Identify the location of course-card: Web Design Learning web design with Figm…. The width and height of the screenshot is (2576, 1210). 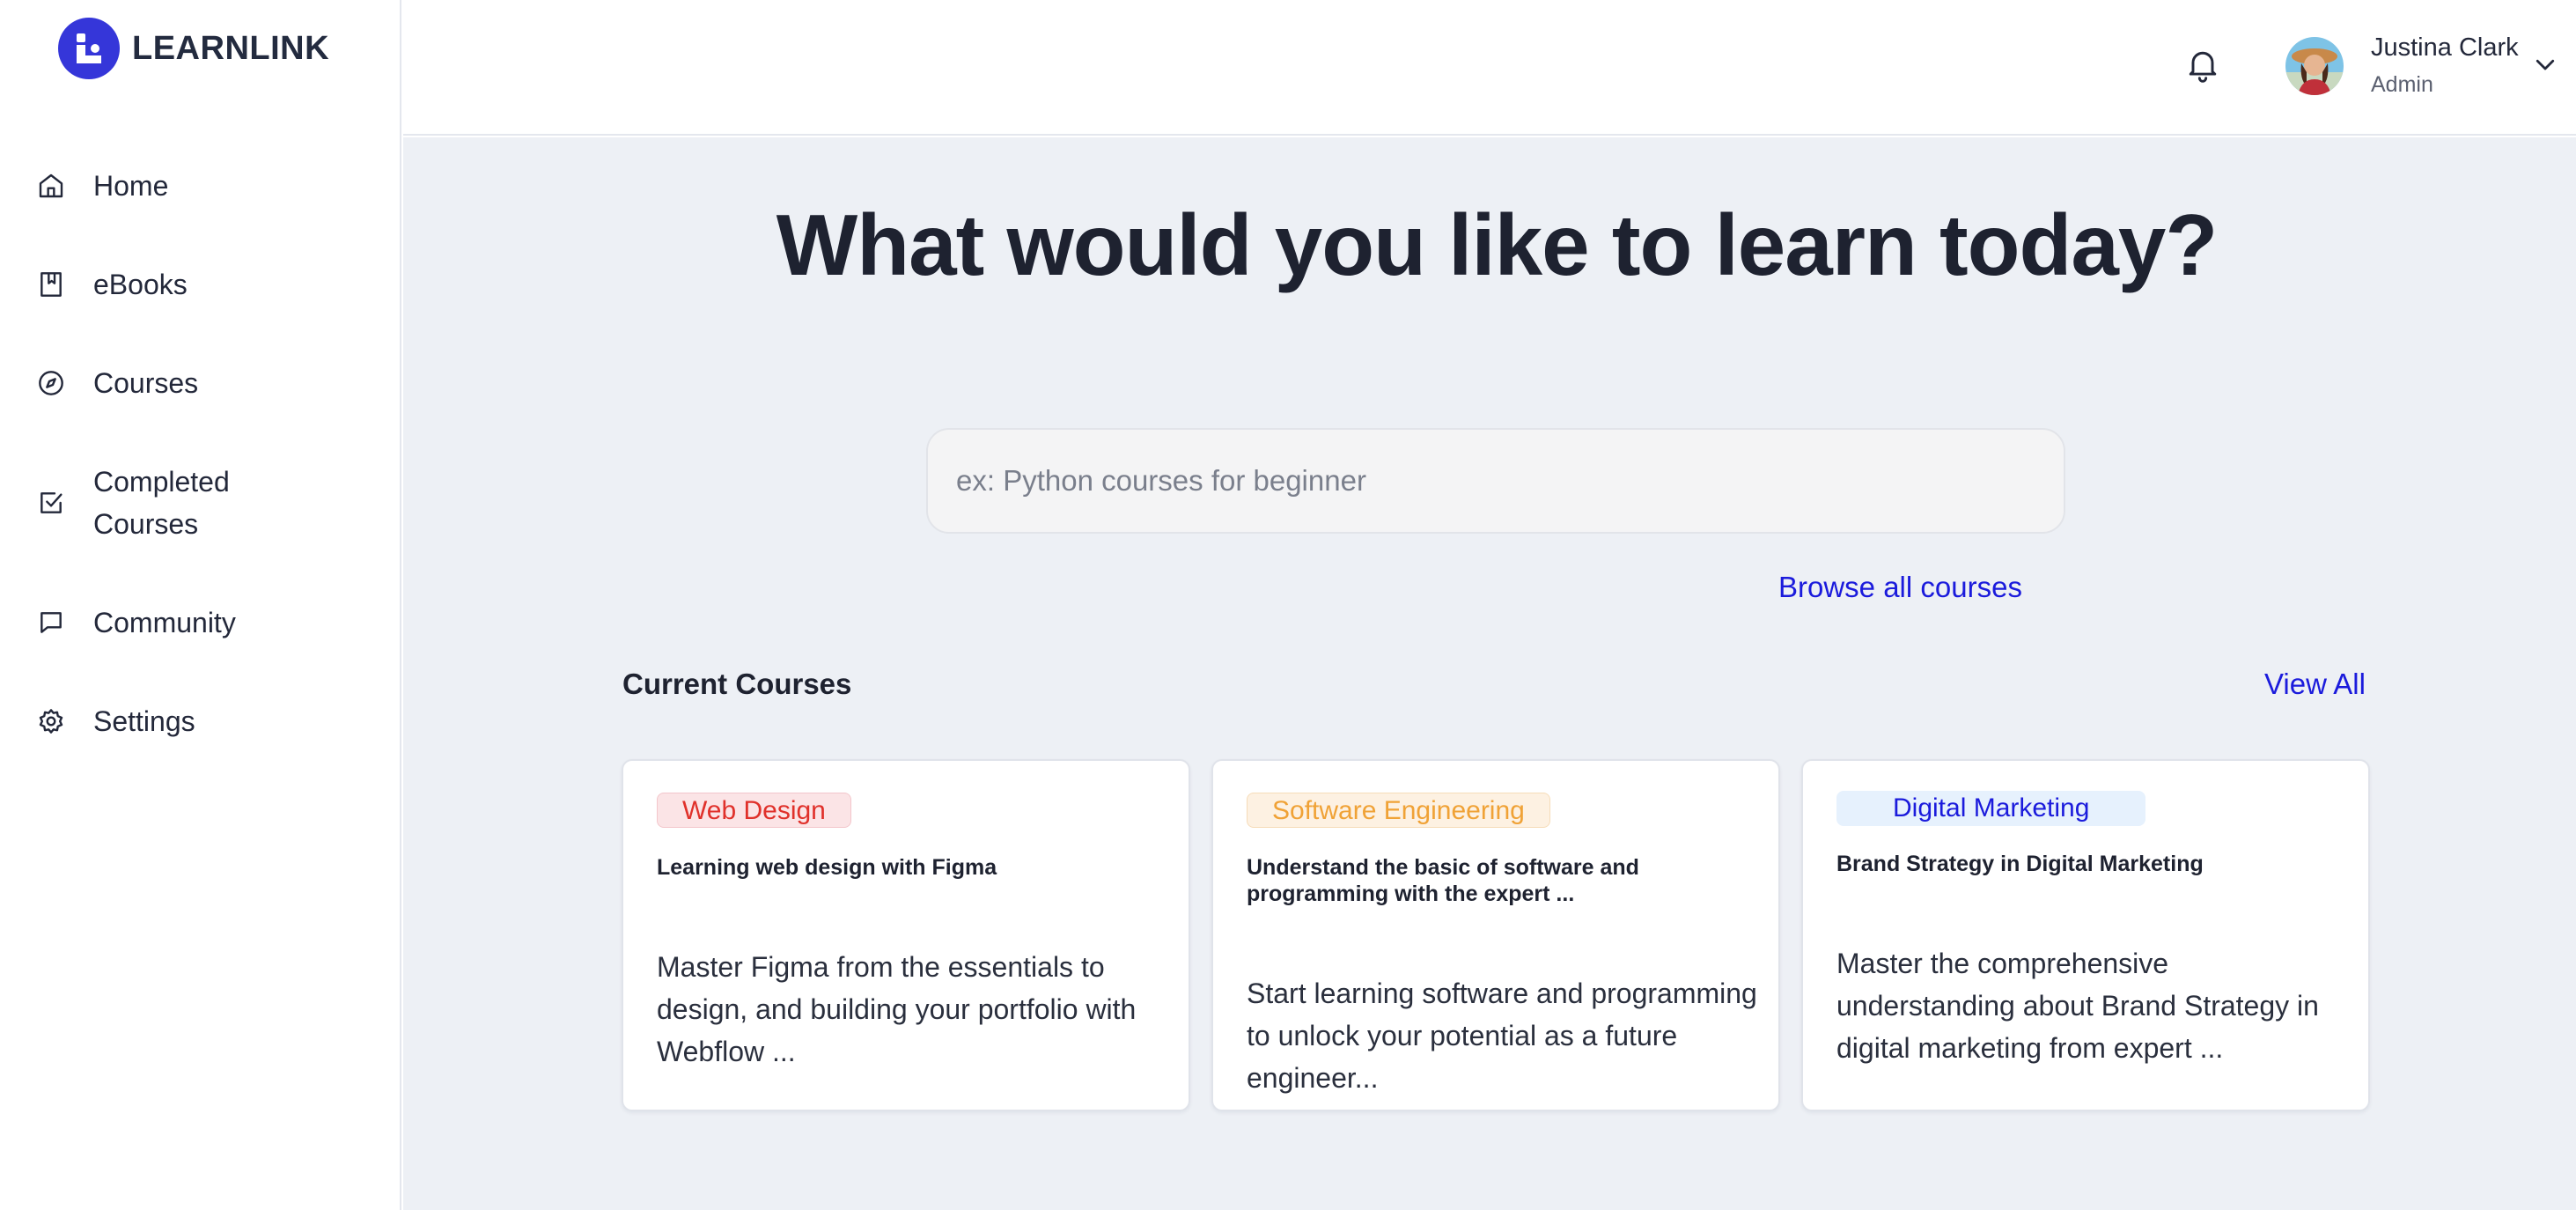
(906, 935).